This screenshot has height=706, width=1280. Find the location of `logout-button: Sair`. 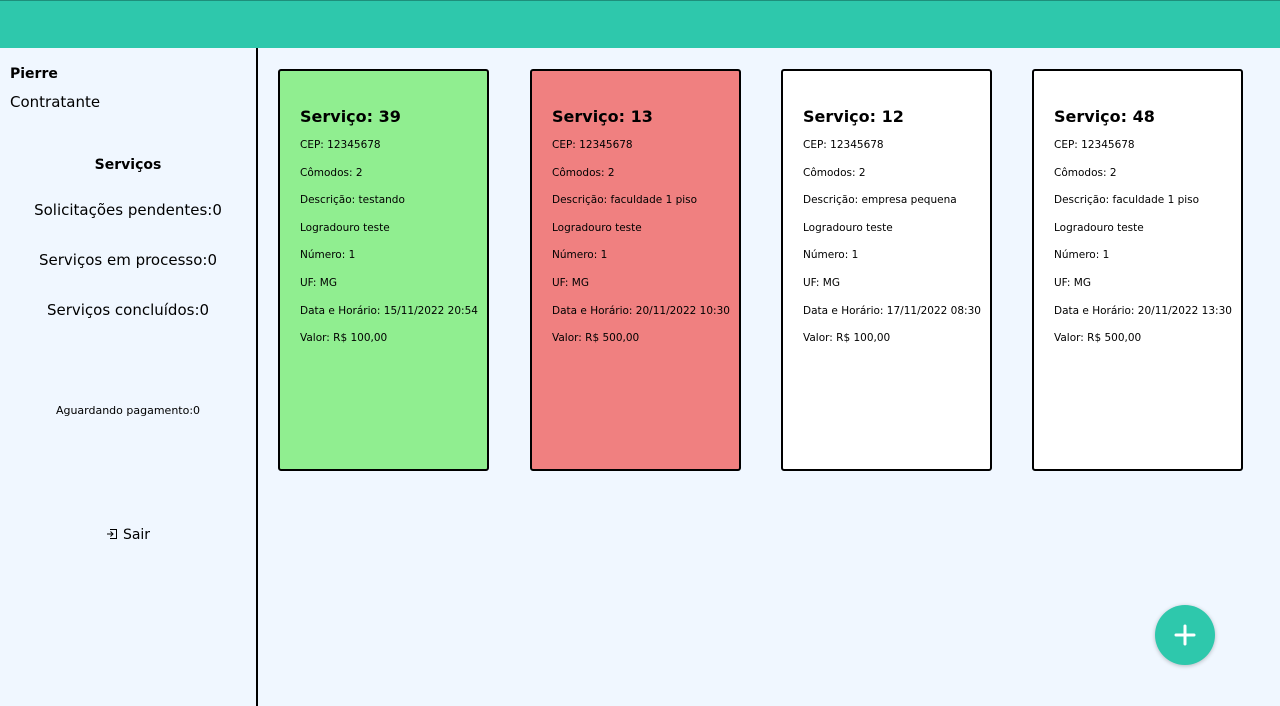

logout-button: Sair is located at coordinates (128, 535).